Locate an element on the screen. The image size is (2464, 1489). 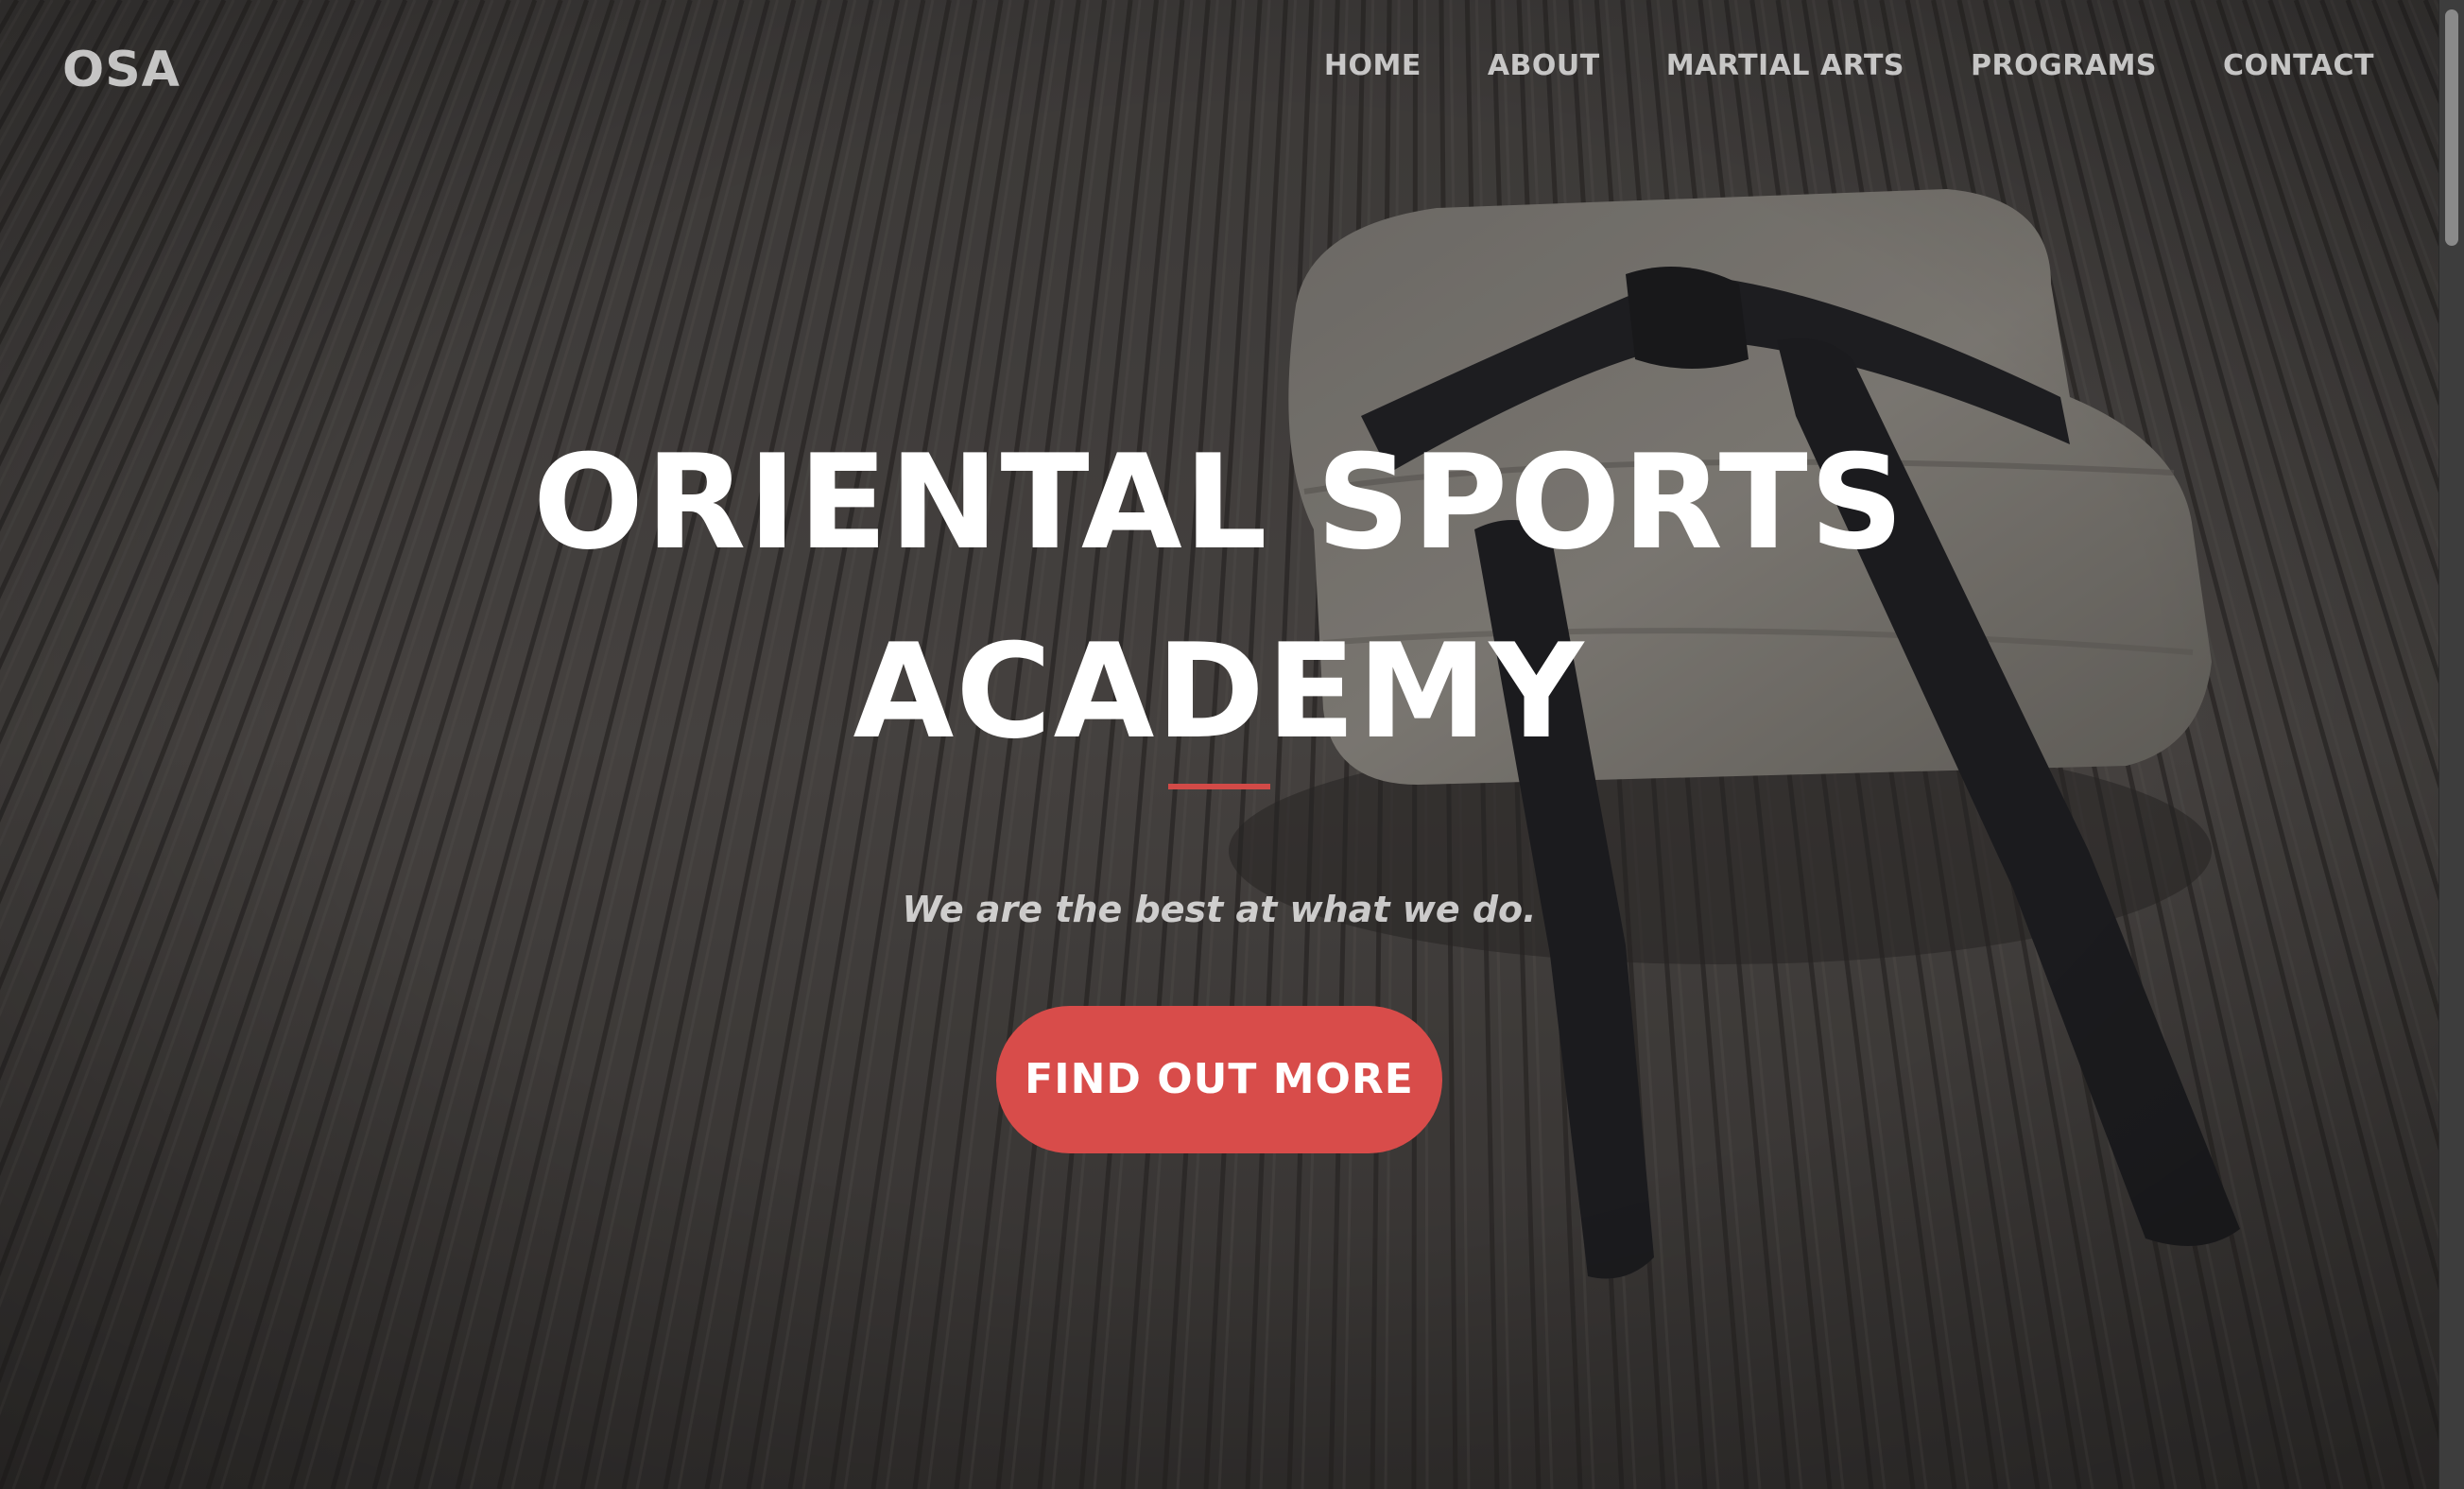
hero-title-line-2: ACADEMY is located at coordinates (1219, 691).